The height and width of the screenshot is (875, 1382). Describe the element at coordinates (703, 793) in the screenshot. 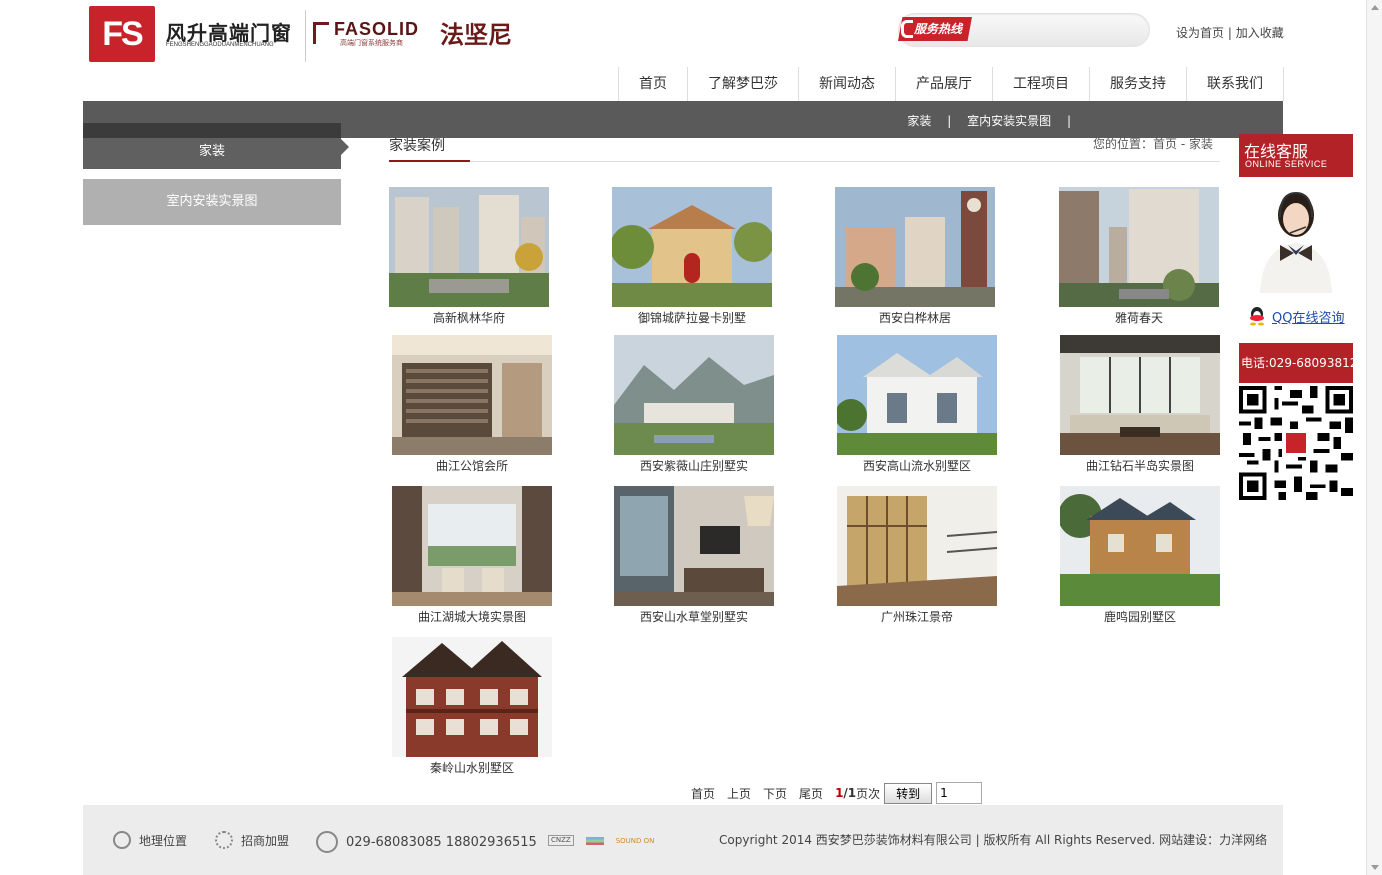

I see `pager-first: 首页` at that location.